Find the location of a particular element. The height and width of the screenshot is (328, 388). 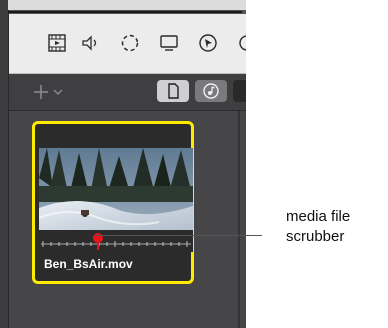

cursor-circle-icon is located at coordinates (208, 43).